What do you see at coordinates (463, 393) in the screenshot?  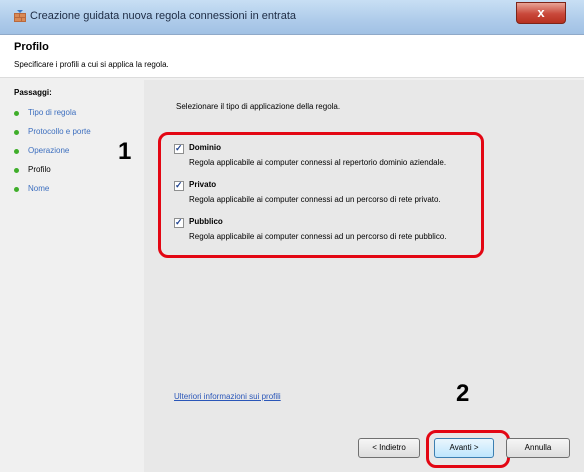 I see `callout-number-2: 2` at bounding box center [463, 393].